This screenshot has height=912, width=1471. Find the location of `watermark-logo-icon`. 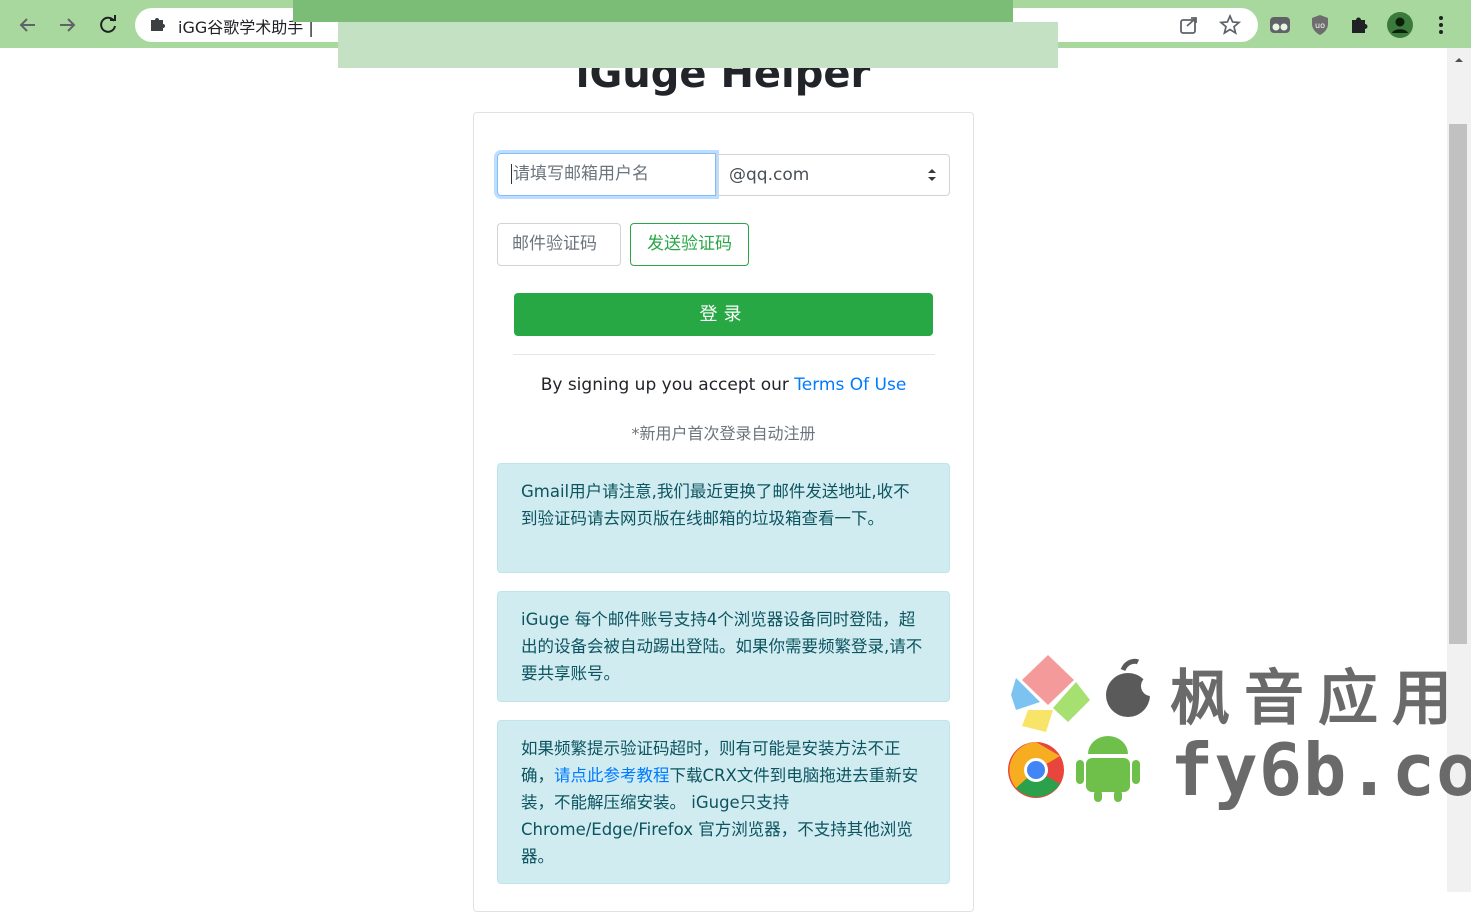

watermark-logo-icon is located at coordinates (1084, 728).